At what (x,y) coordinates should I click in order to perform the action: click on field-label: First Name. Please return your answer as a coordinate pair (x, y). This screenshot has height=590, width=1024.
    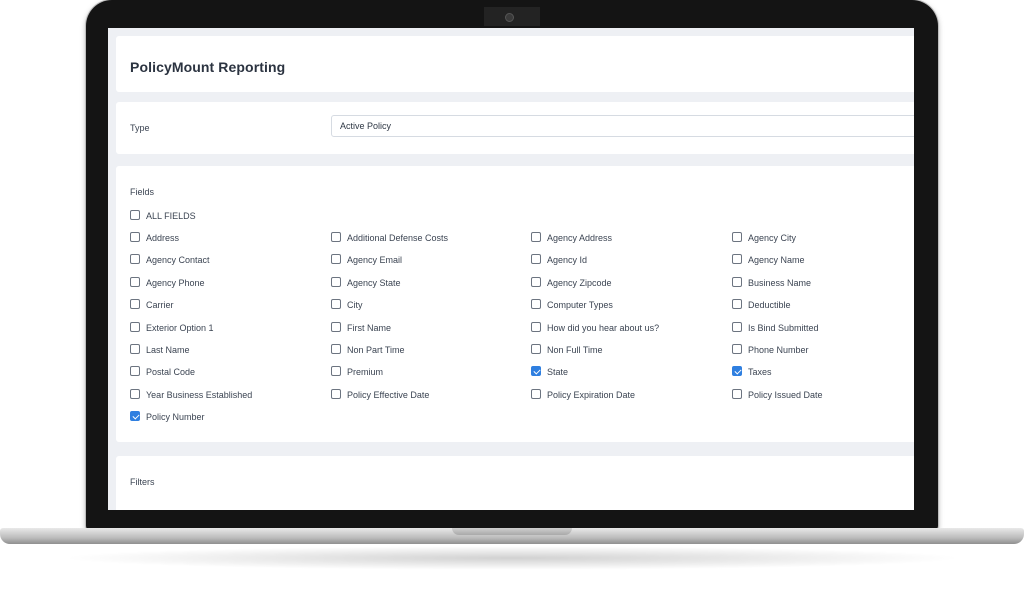
    Looking at the image, I should click on (369, 327).